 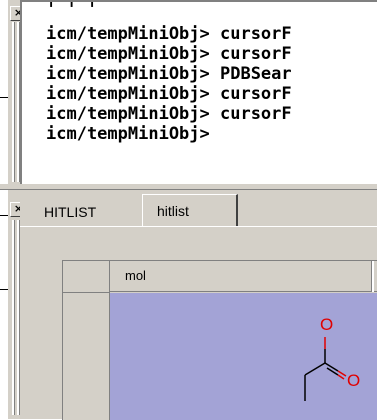 I want to click on terminal-prompt-line: icm/tempMiniObj>, so click(x=128, y=134).